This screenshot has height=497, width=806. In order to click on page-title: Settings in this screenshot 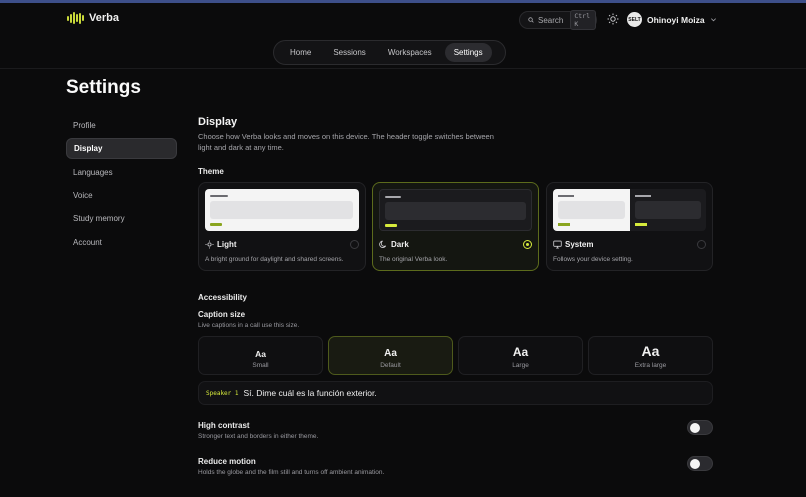, I will do `click(103, 87)`.